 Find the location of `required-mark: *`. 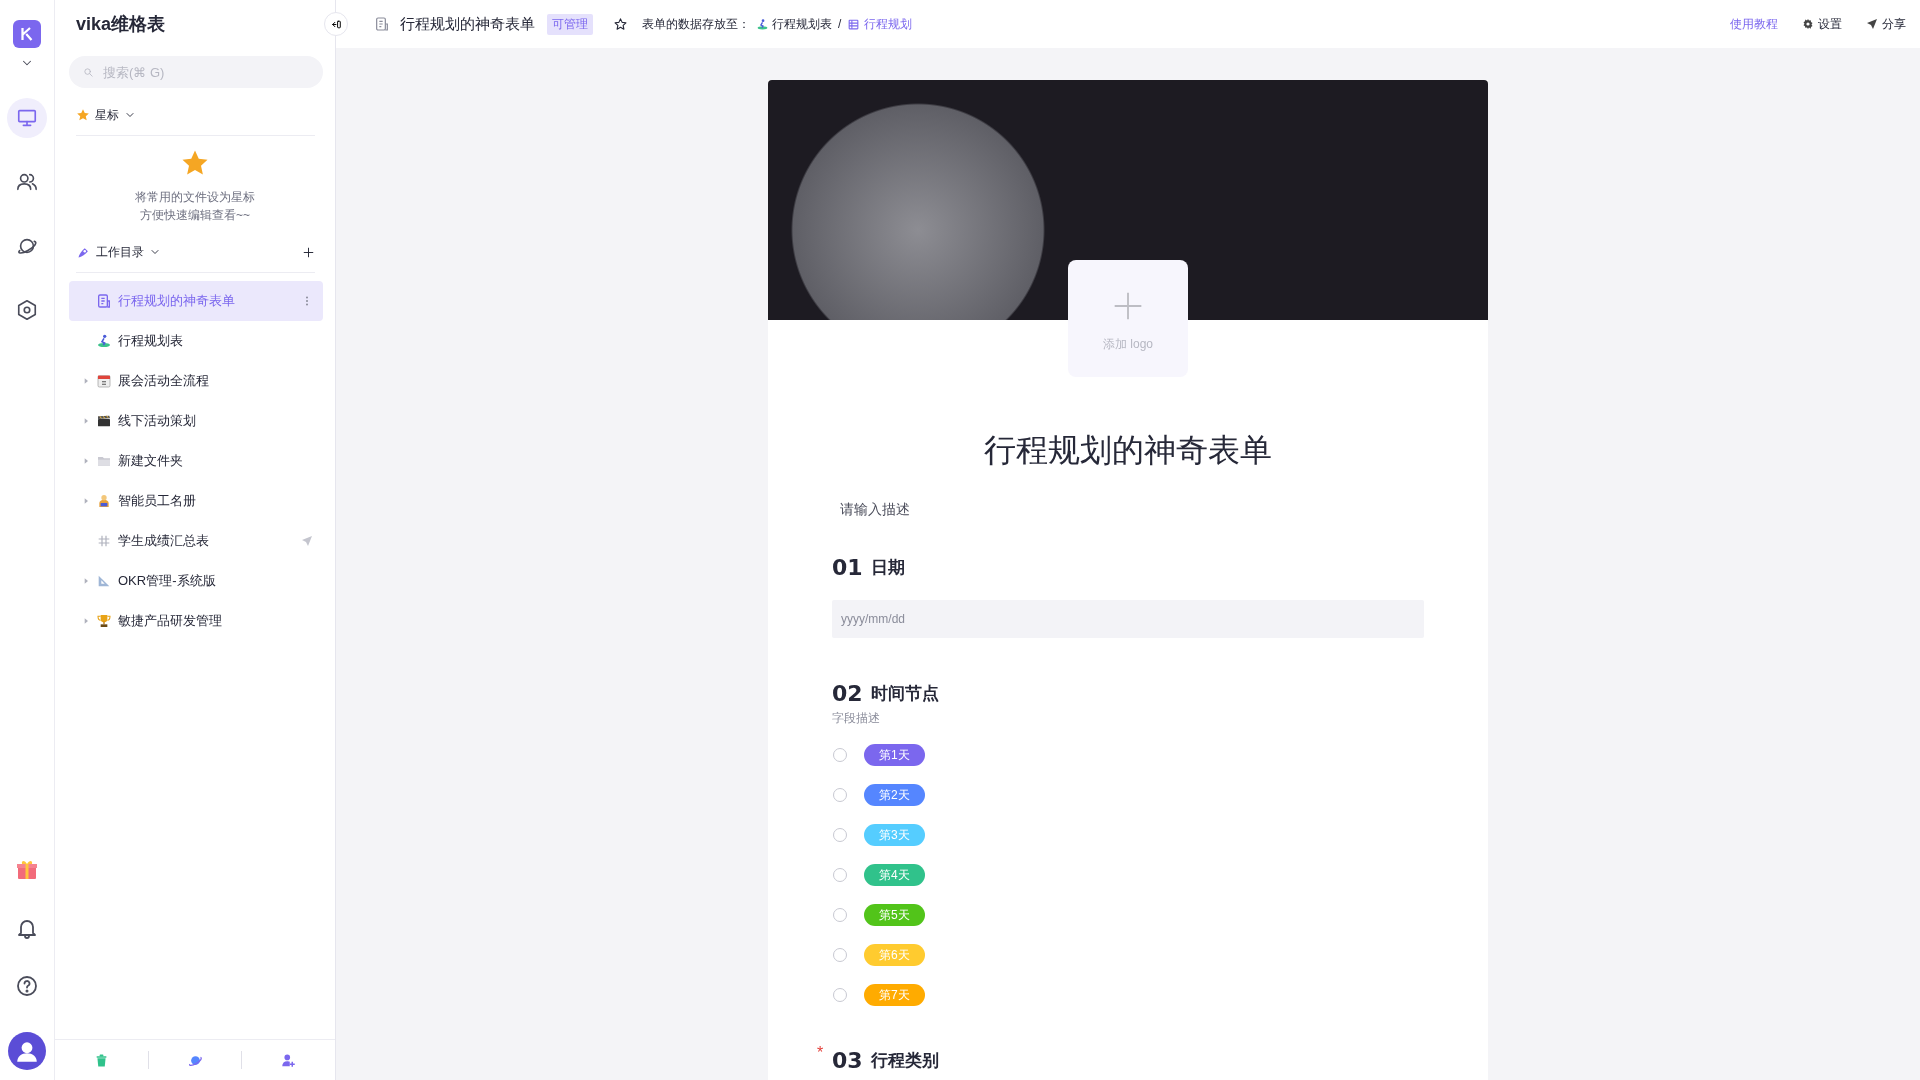

required-mark: * is located at coordinates (820, 1053).